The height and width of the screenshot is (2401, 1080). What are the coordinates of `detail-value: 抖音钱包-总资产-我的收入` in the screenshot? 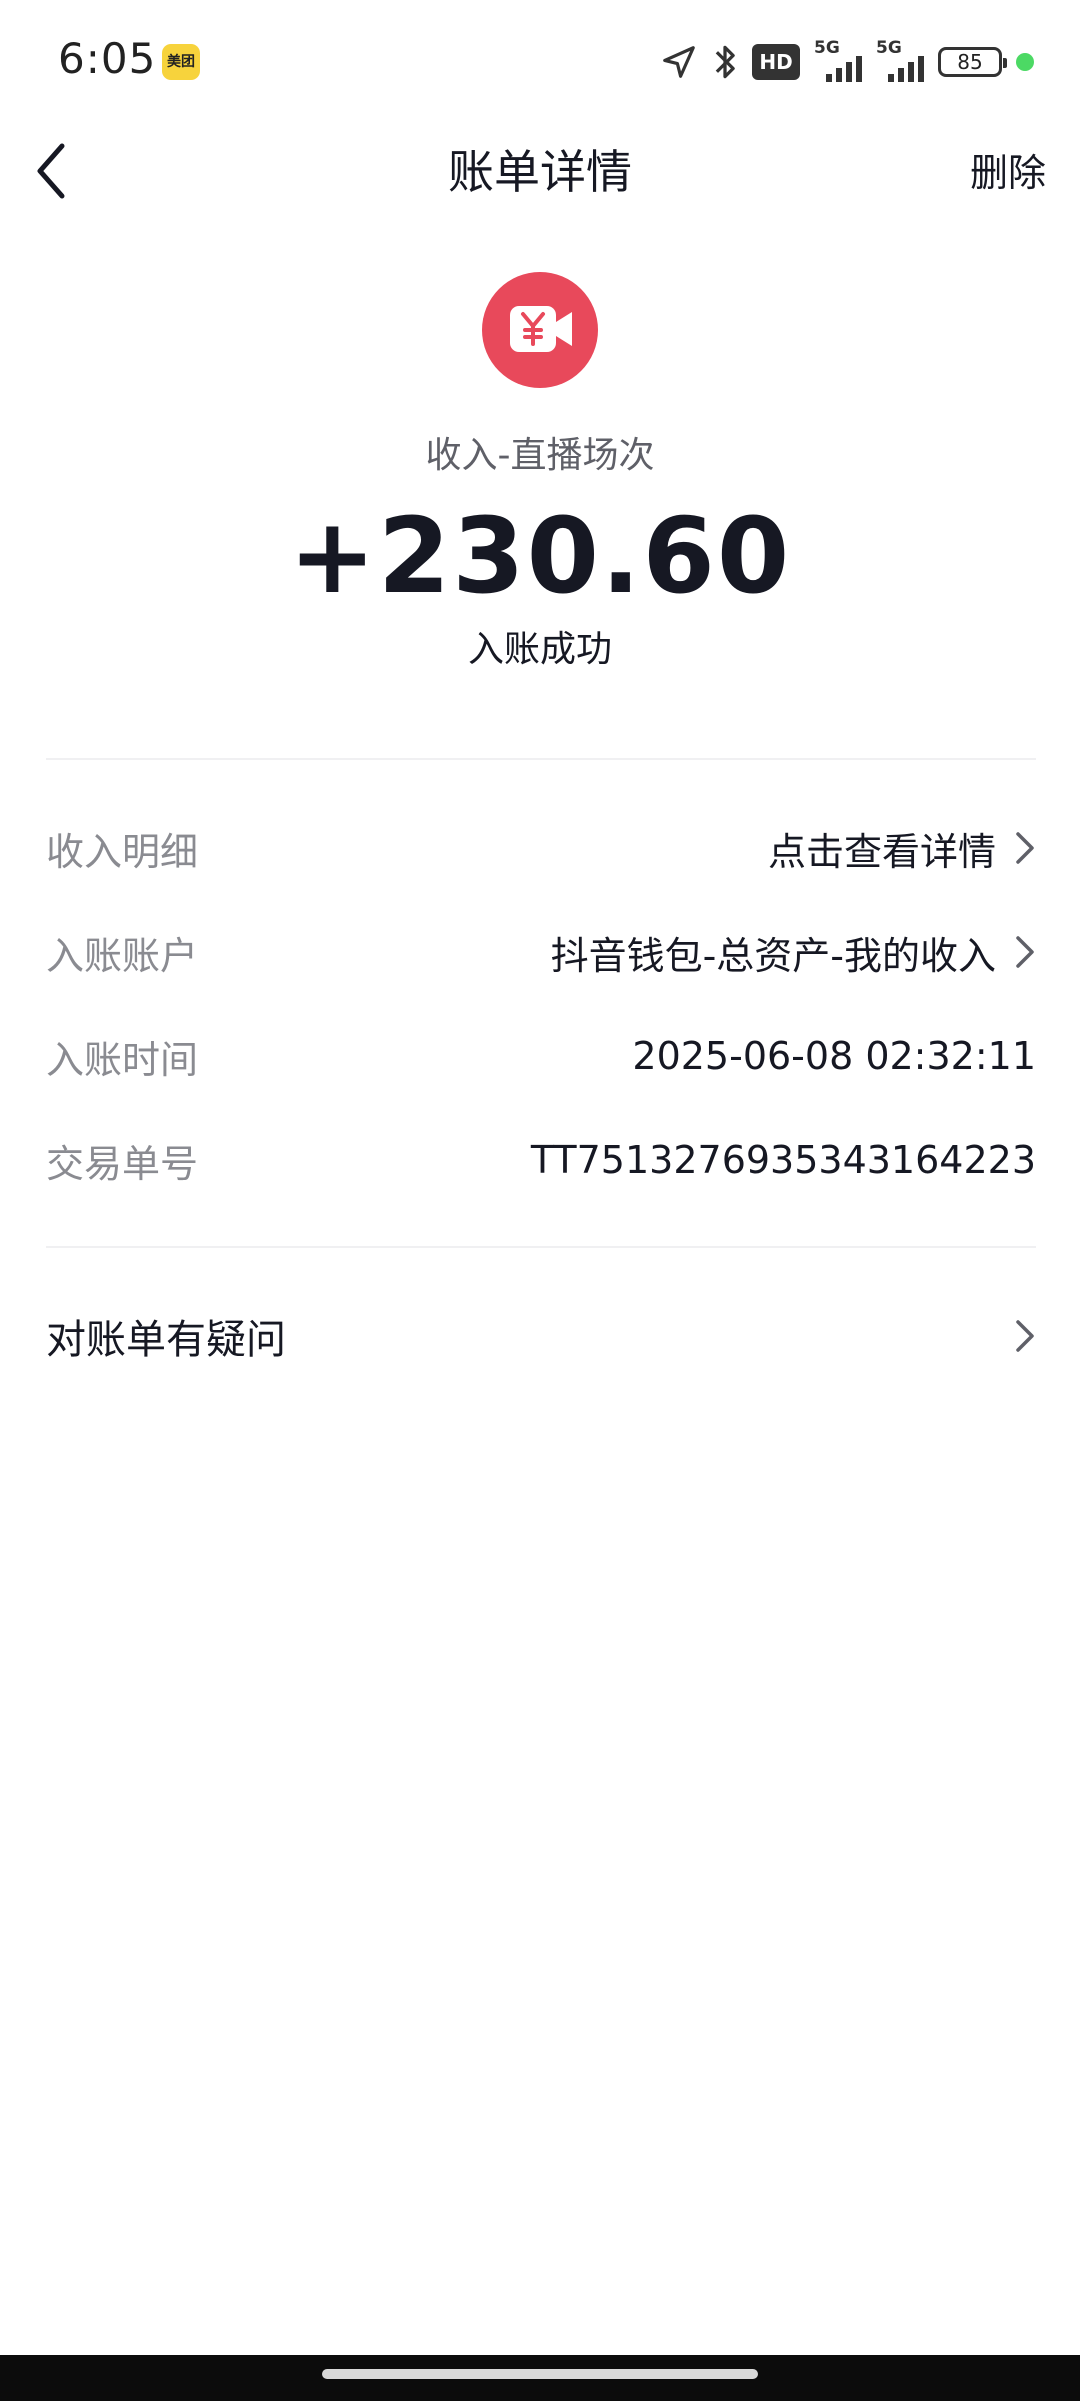 It's located at (773, 955).